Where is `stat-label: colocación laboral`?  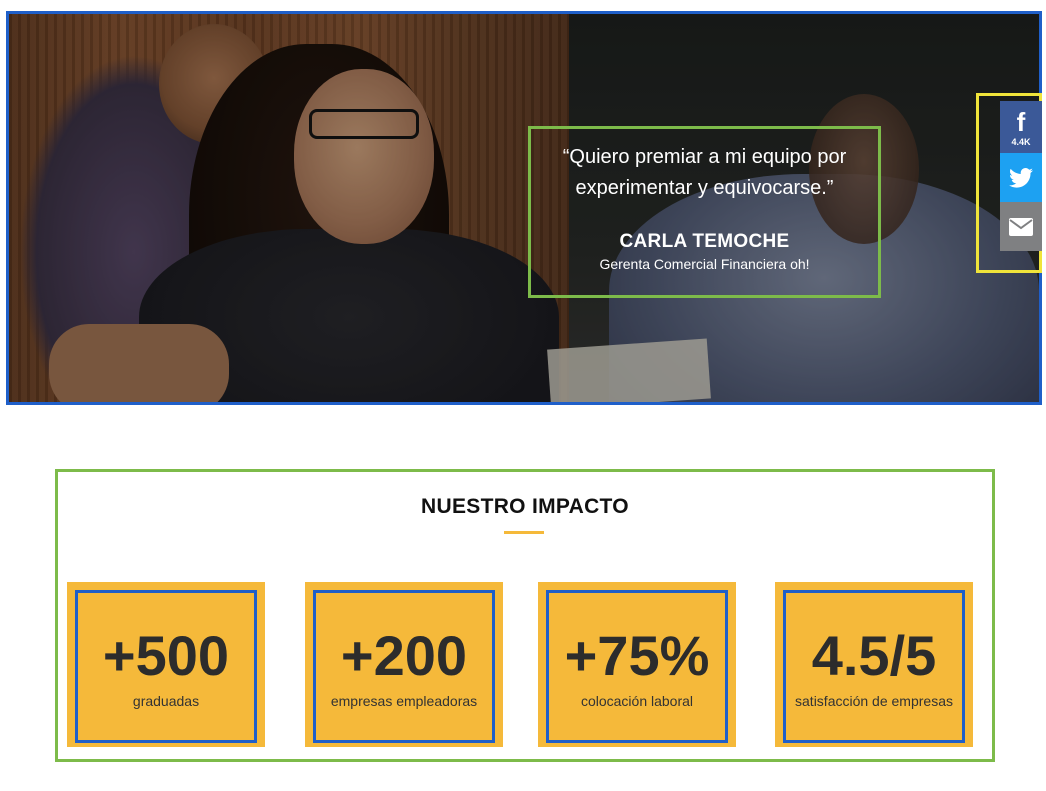
stat-label: colocación laboral is located at coordinates (637, 701).